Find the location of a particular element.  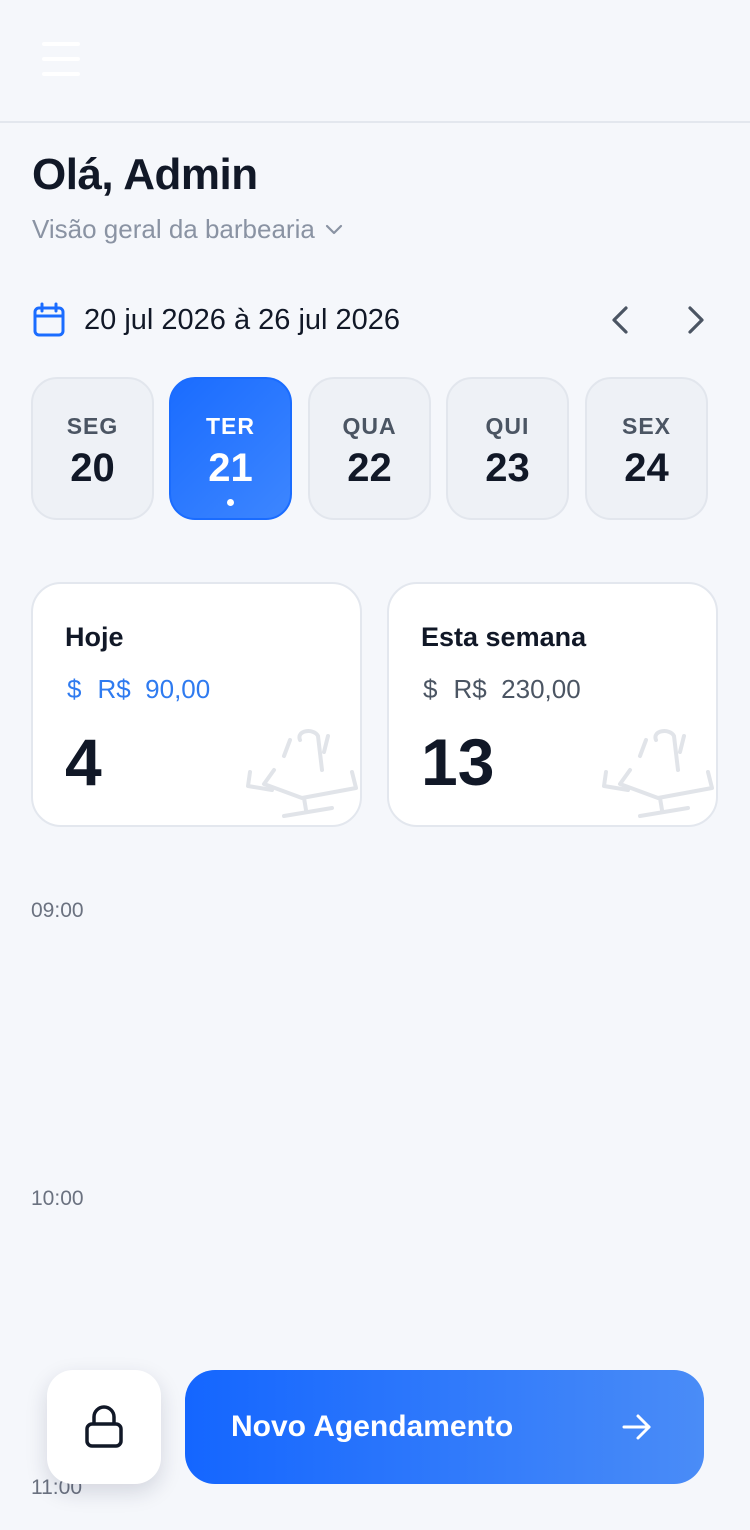

new-appointment-label: Novo Agendamento is located at coordinates (372, 1426).